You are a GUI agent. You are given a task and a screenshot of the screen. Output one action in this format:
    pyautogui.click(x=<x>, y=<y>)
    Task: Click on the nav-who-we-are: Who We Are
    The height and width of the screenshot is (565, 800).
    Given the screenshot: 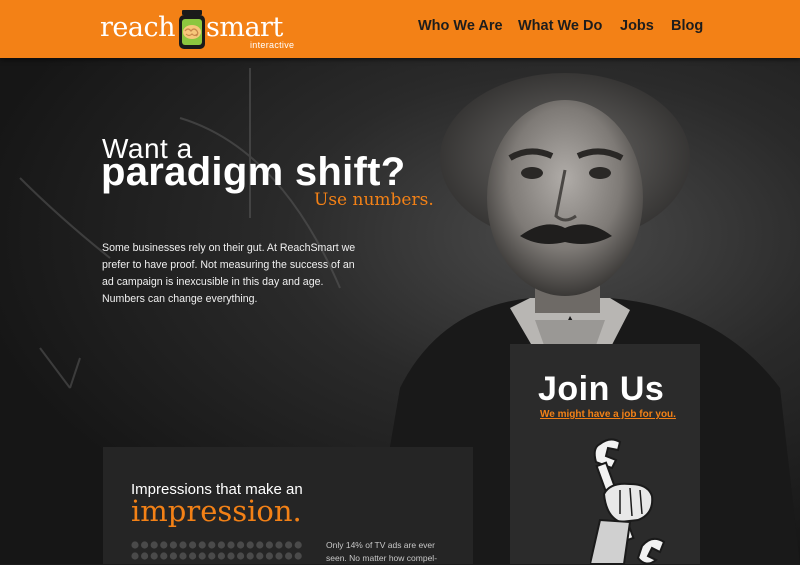 What is the action you would take?
    pyautogui.click(x=460, y=26)
    